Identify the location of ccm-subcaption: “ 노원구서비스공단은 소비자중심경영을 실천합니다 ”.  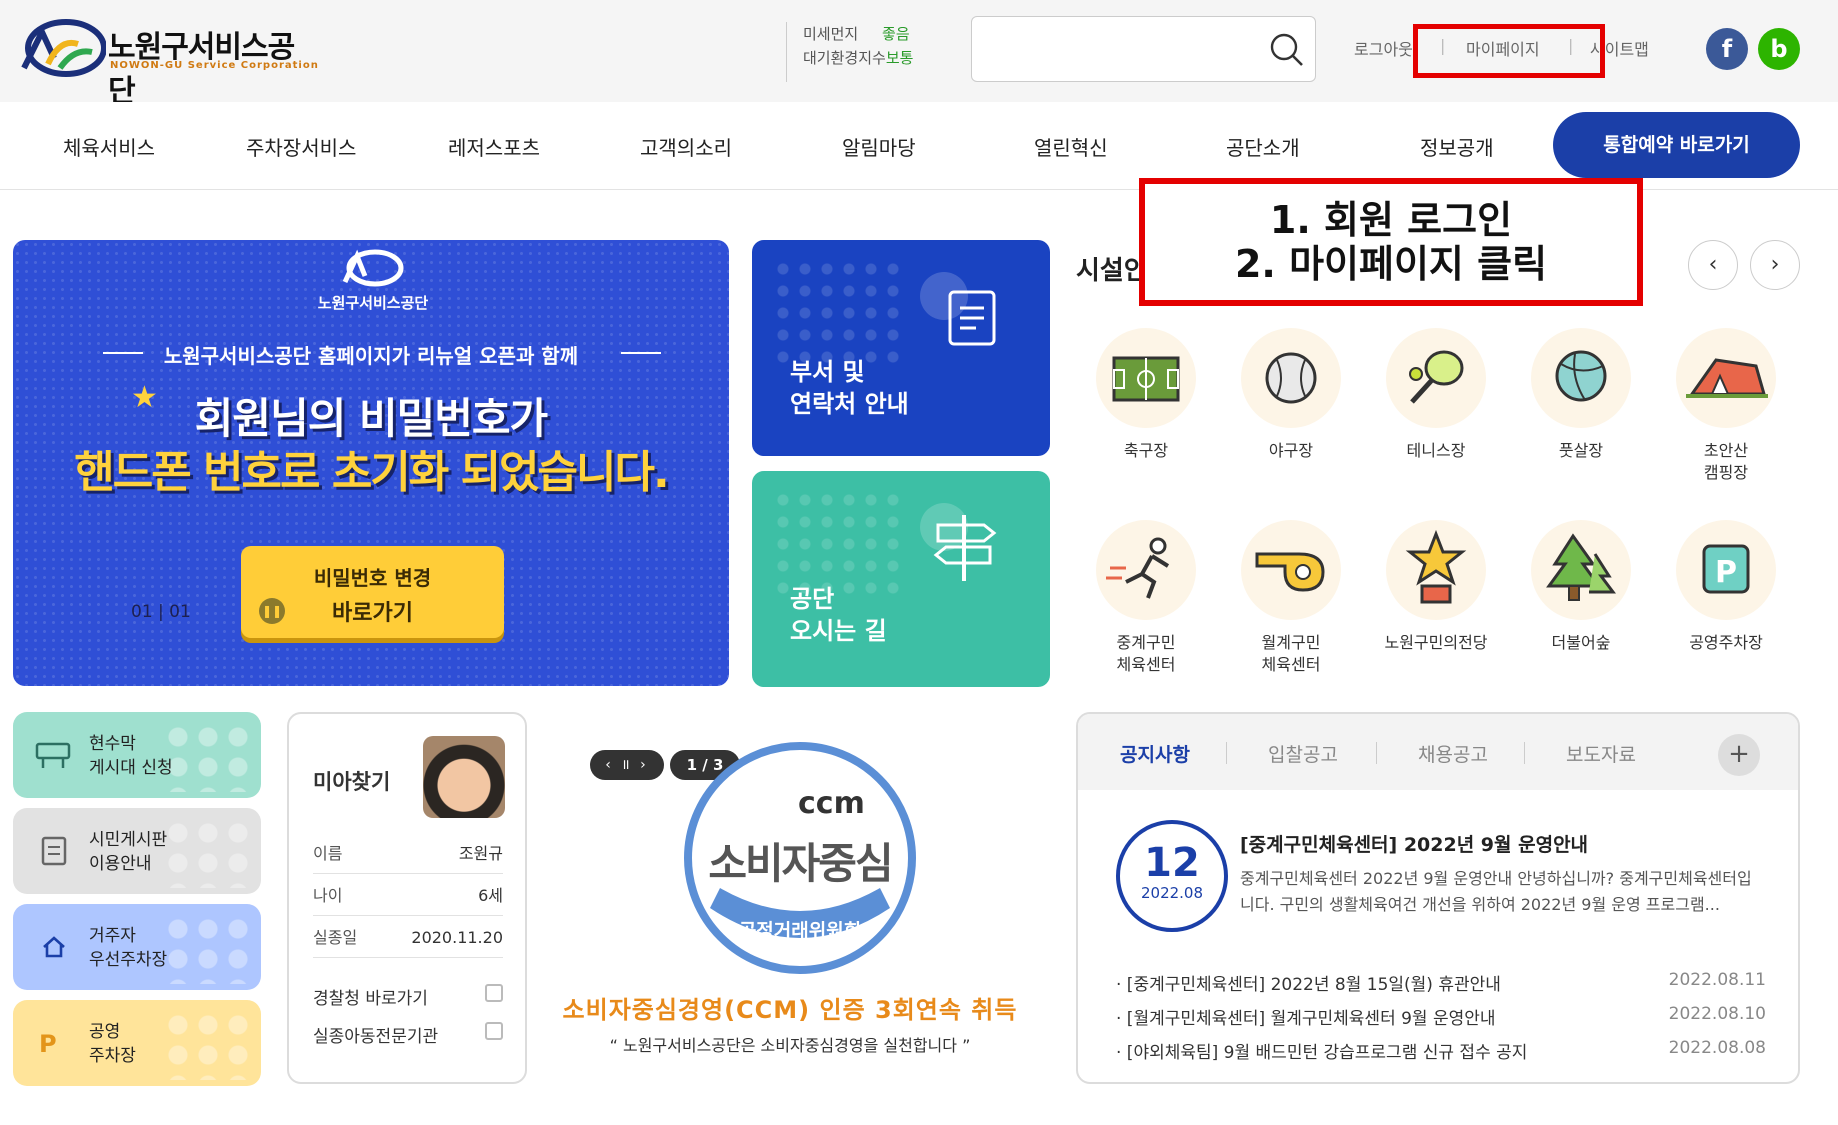
(790, 1045).